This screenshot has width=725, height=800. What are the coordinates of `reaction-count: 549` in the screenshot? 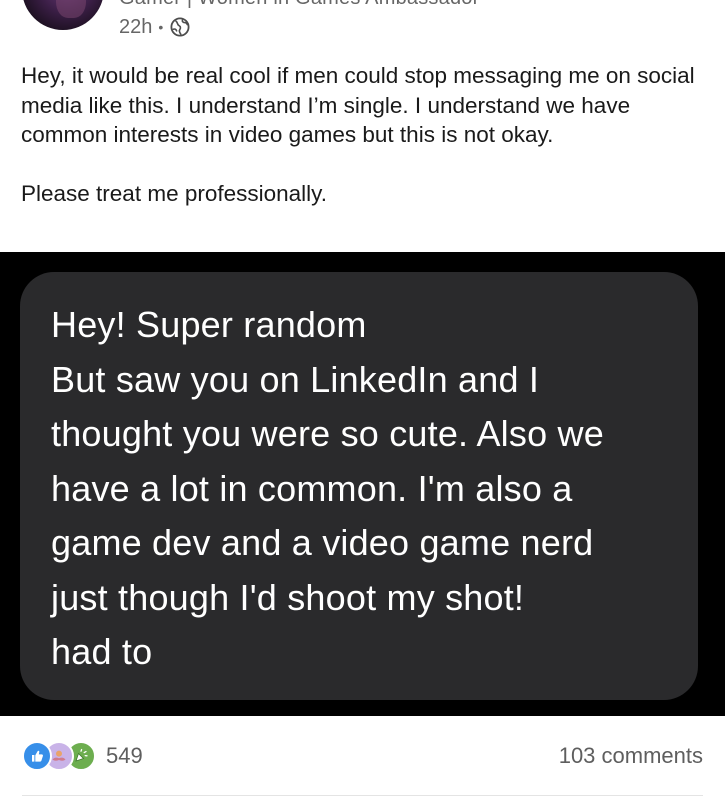 It's located at (124, 755).